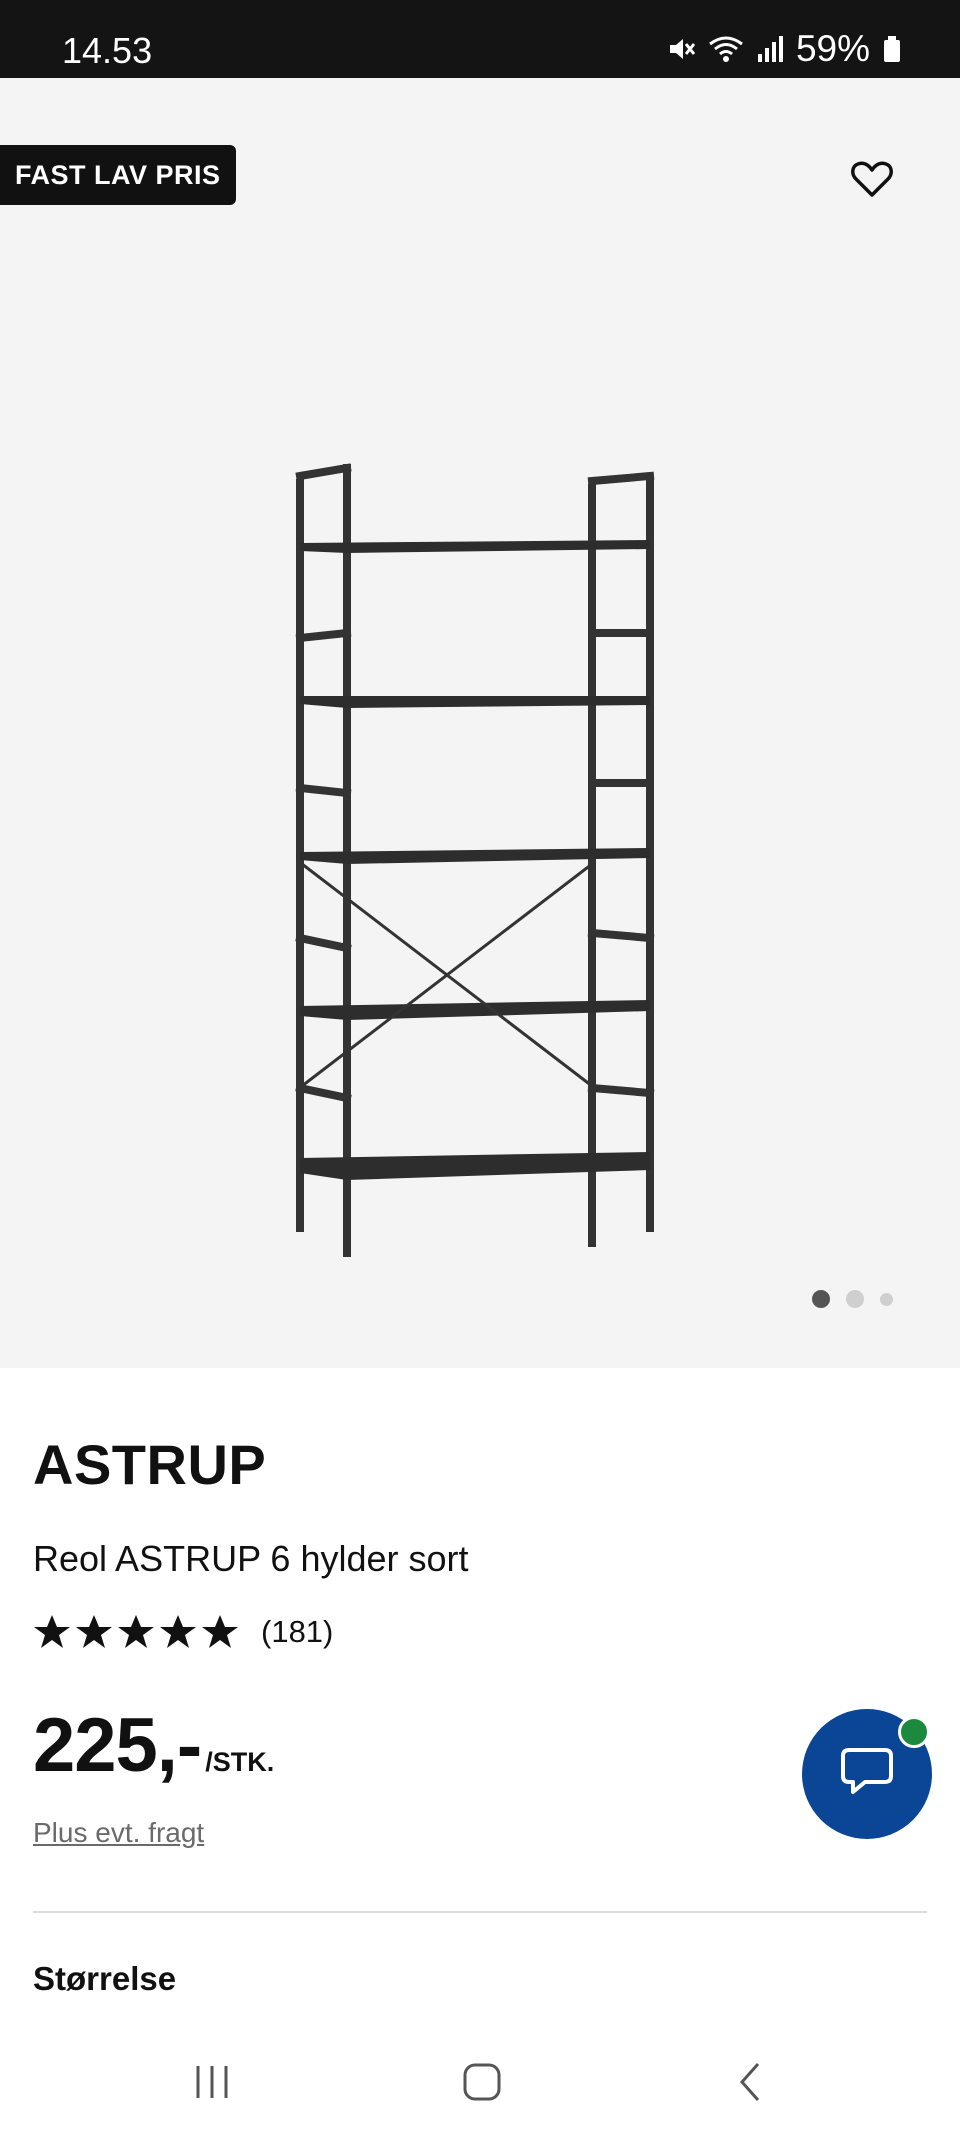 This screenshot has height=2133, width=960. Describe the element at coordinates (251, 1558) in the screenshot. I see `product-title: Reol ASTRUP 6 hylder sort` at that location.